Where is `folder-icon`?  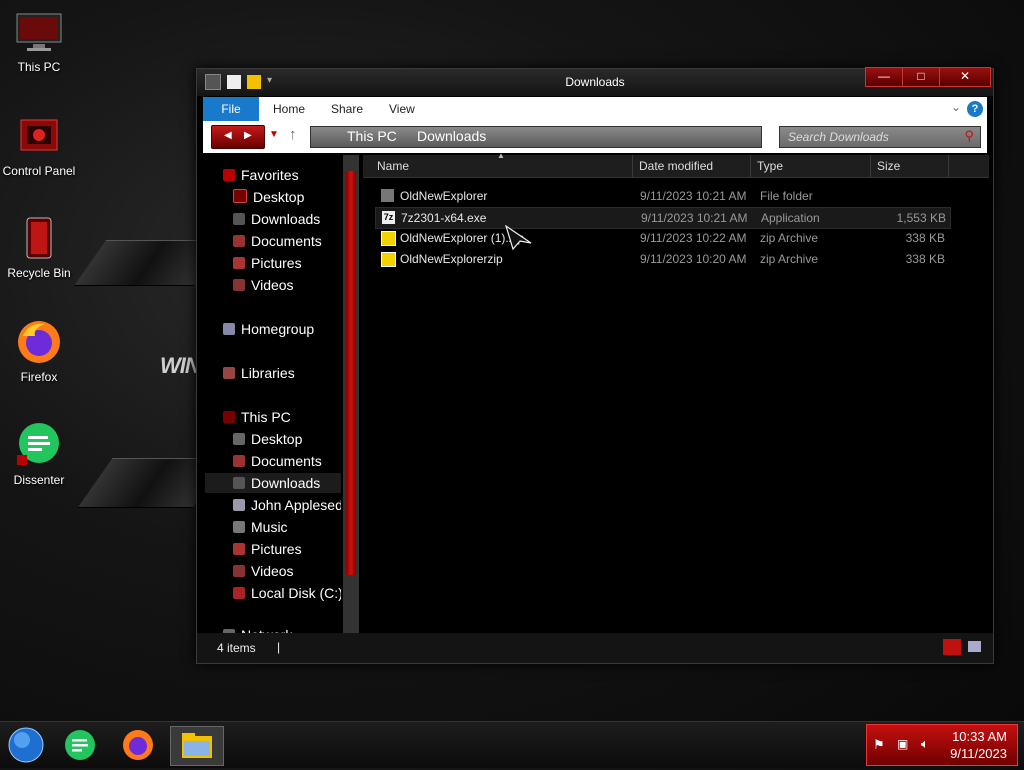
folder-icon is located at coordinates (387, 195).